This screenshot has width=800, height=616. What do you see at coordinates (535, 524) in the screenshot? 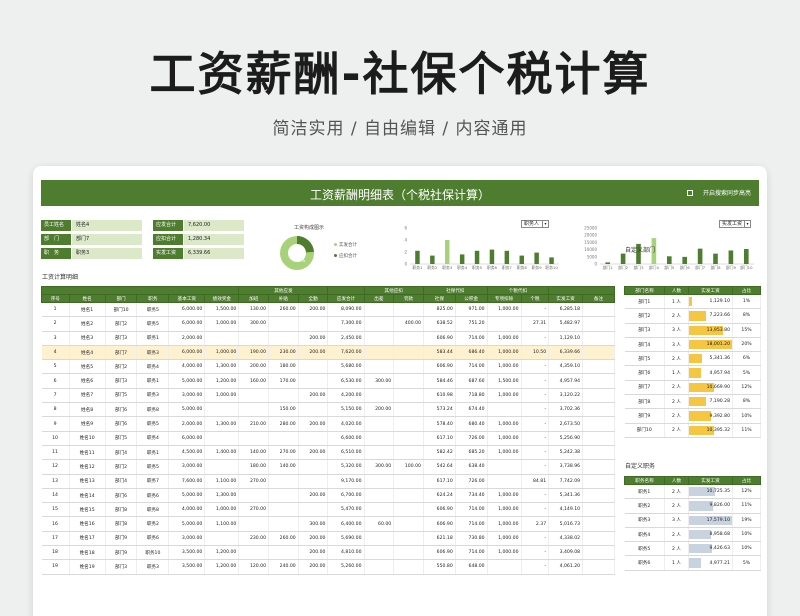
I see `table-cell: 2.37` at bounding box center [535, 524].